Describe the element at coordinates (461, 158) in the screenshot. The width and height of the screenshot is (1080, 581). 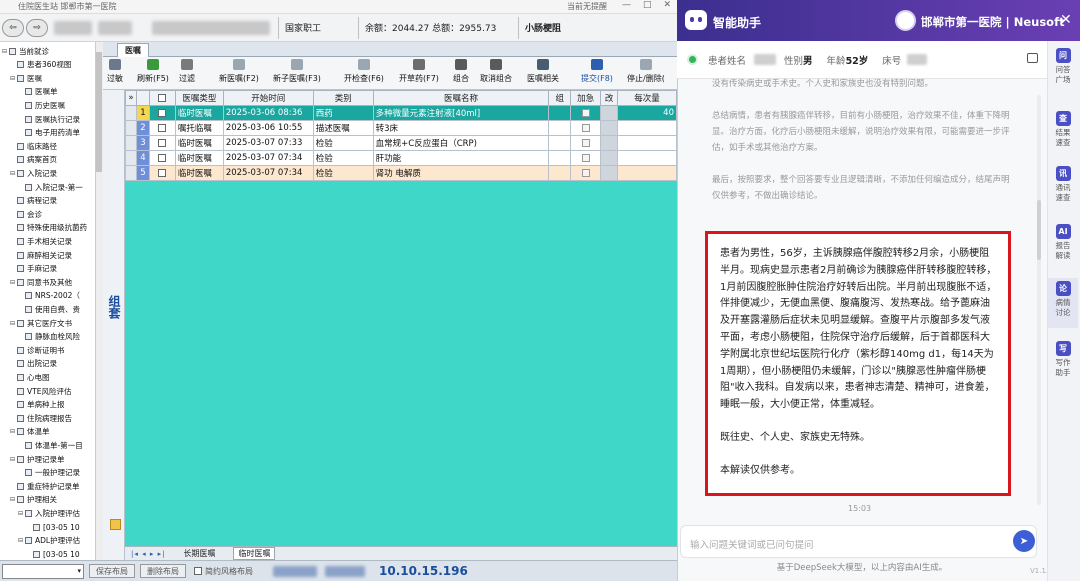
I see `cell-order-name: 肝功能` at that location.